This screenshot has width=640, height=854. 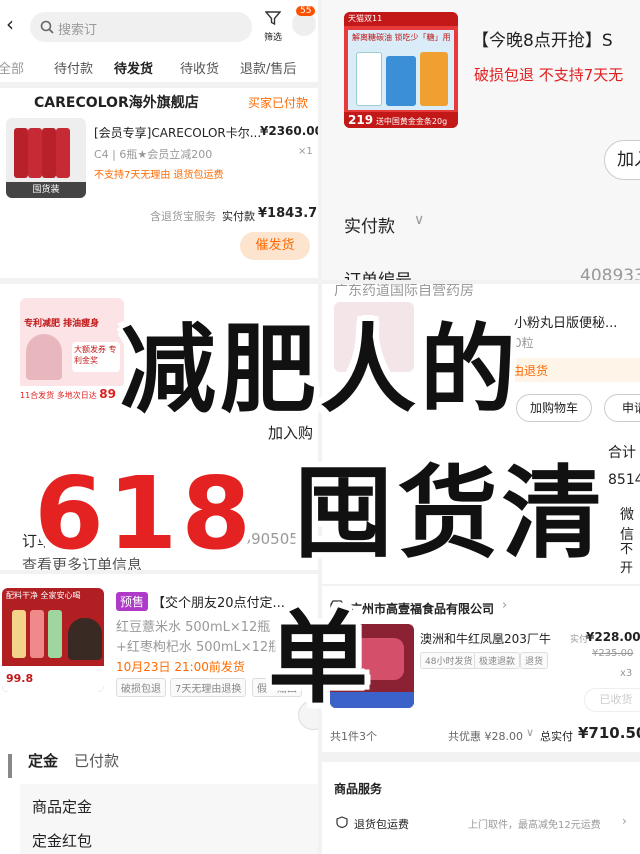 I want to click on promo-thumbnail: 天猫双11 解离糖碳油 锁吃少「糖」用 219 送中国黄金金条20g, so click(x=401, y=70).